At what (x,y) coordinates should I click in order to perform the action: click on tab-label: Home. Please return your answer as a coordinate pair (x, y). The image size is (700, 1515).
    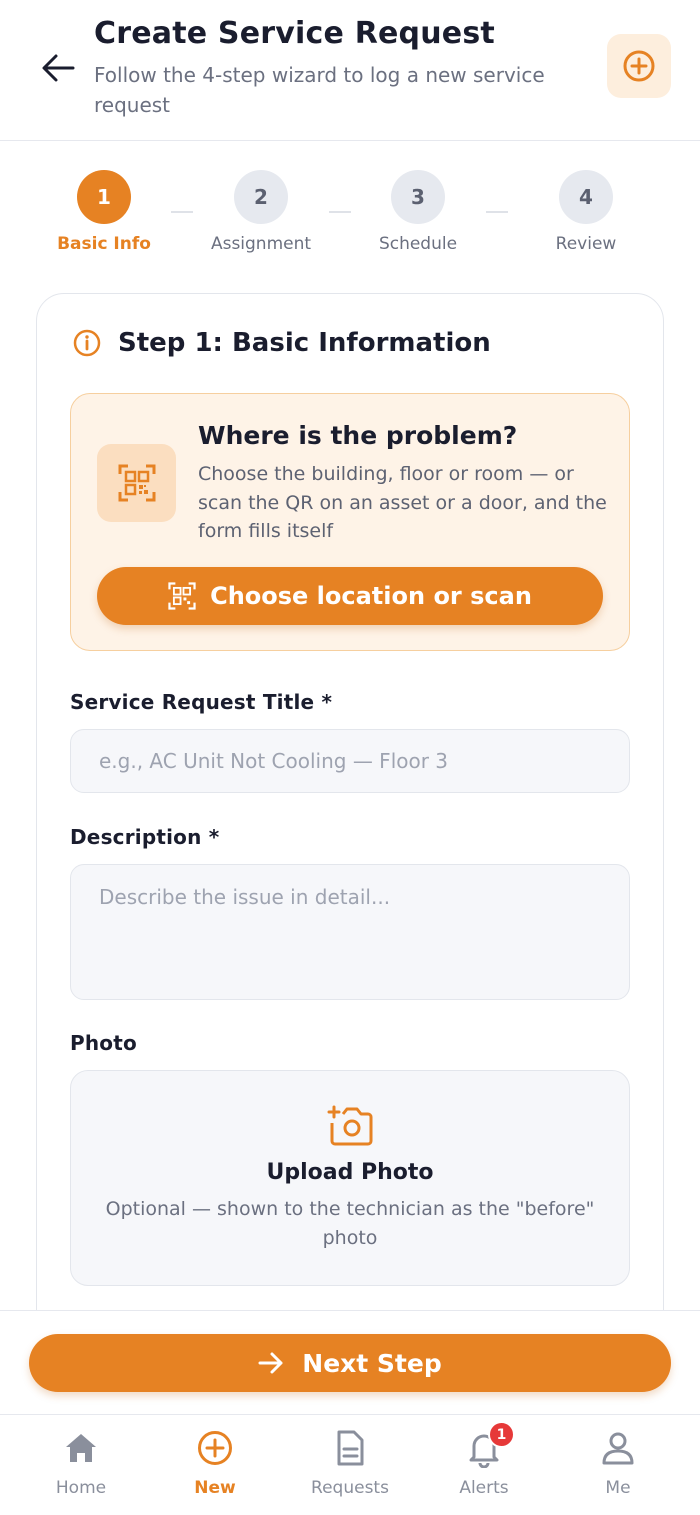
    Looking at the image, I should click on (81, 1488).